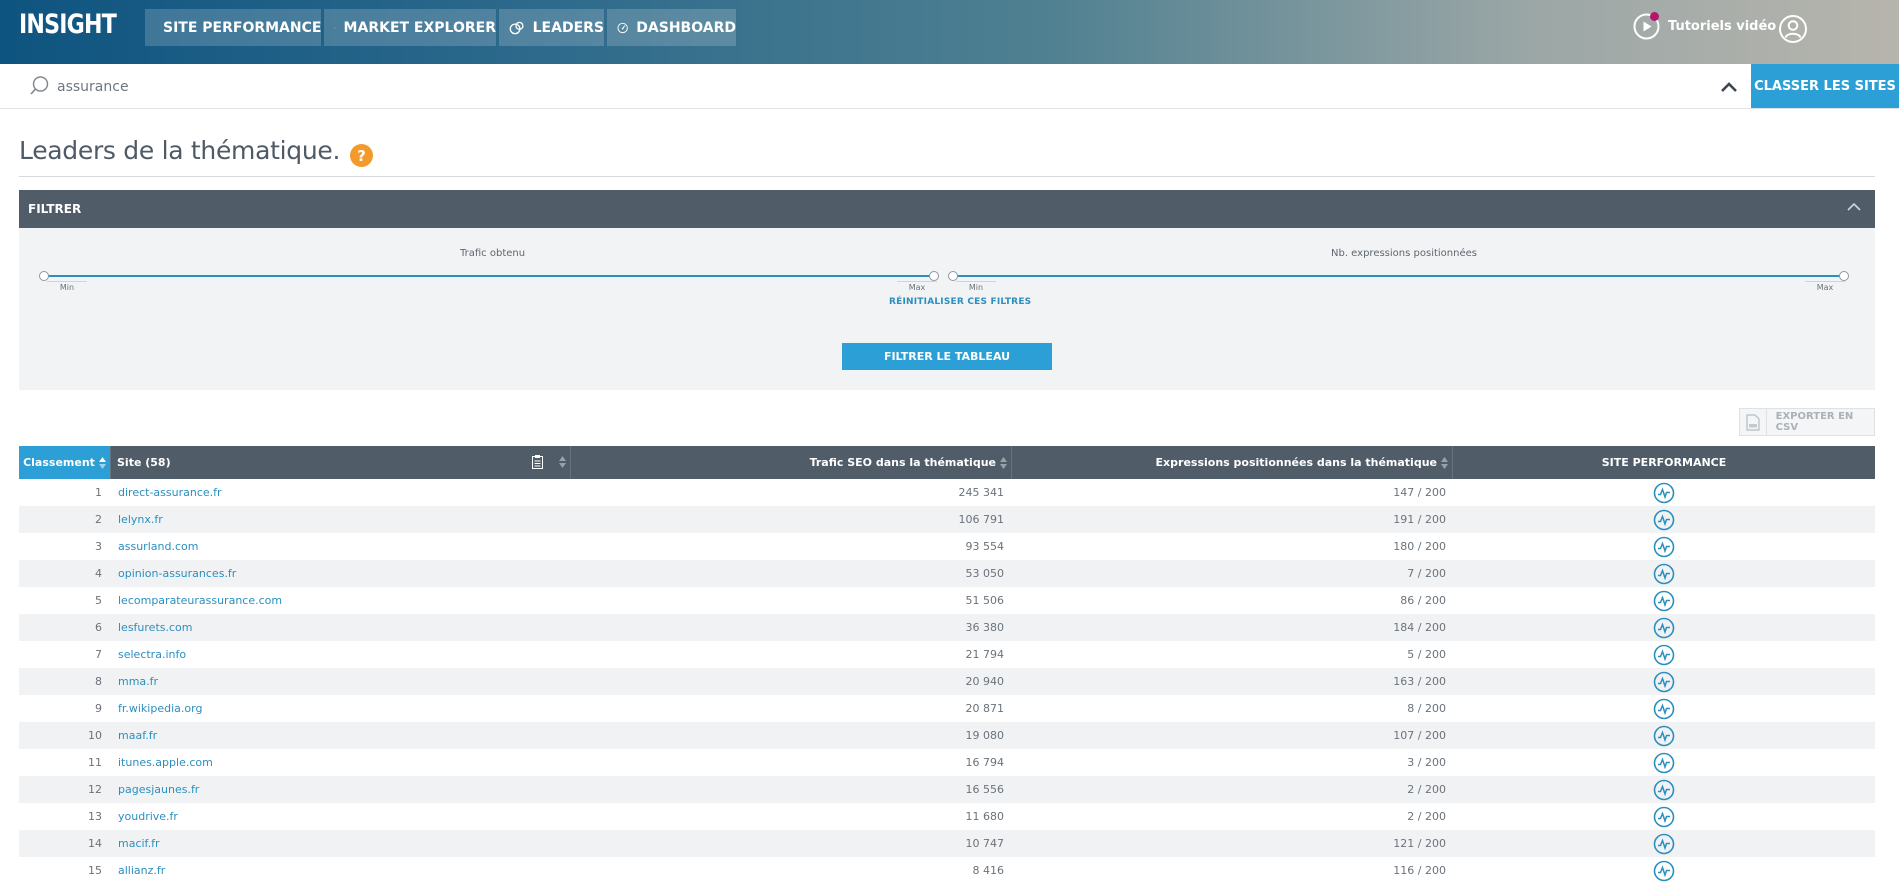  Describe the element at coordinates (953, 276) in the screenshot. I see `expressions-slider-min-handle` at that location.